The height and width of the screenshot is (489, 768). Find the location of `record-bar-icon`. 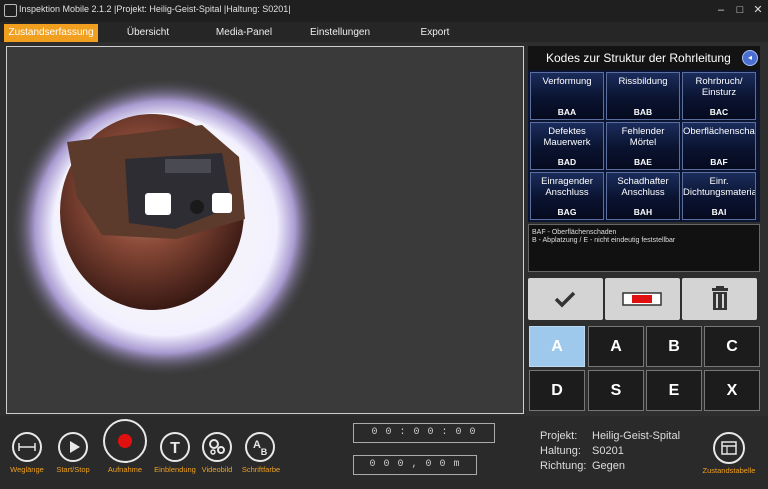

record-bar-icon is located at coordinates (642, 299).